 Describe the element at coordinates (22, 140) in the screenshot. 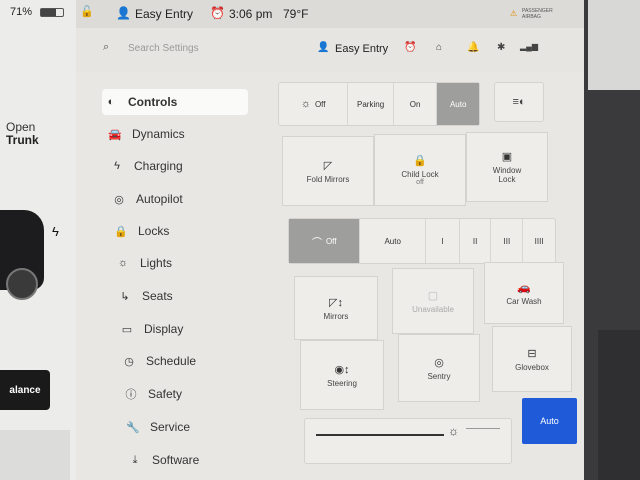

I see `open-trunk-label-line2: Trunk` at that location.